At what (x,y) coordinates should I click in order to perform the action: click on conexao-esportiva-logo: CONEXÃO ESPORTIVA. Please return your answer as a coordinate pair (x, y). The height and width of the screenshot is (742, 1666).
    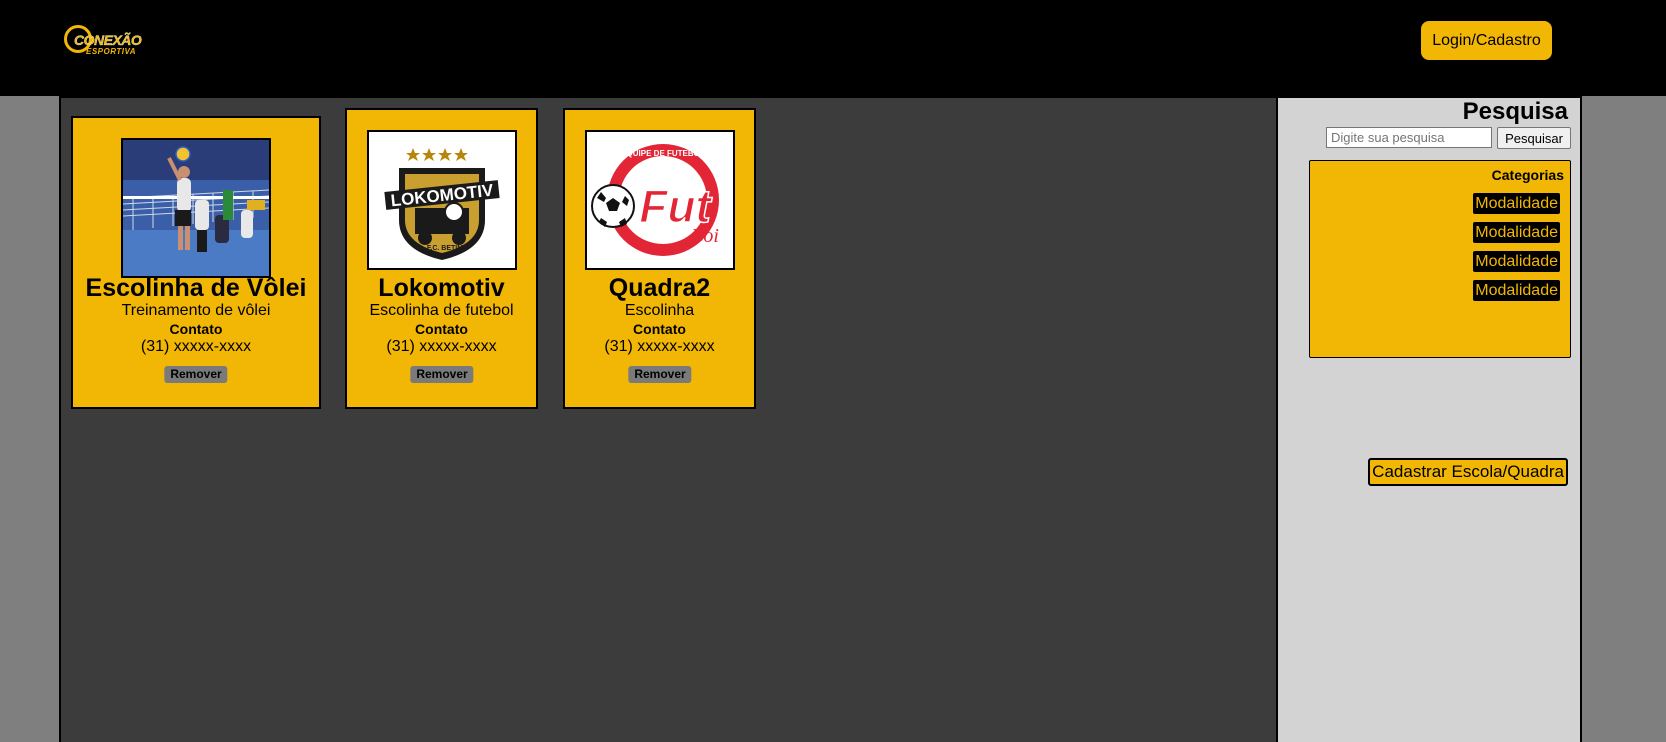
    Looking at the image, I should click on (109, 42).